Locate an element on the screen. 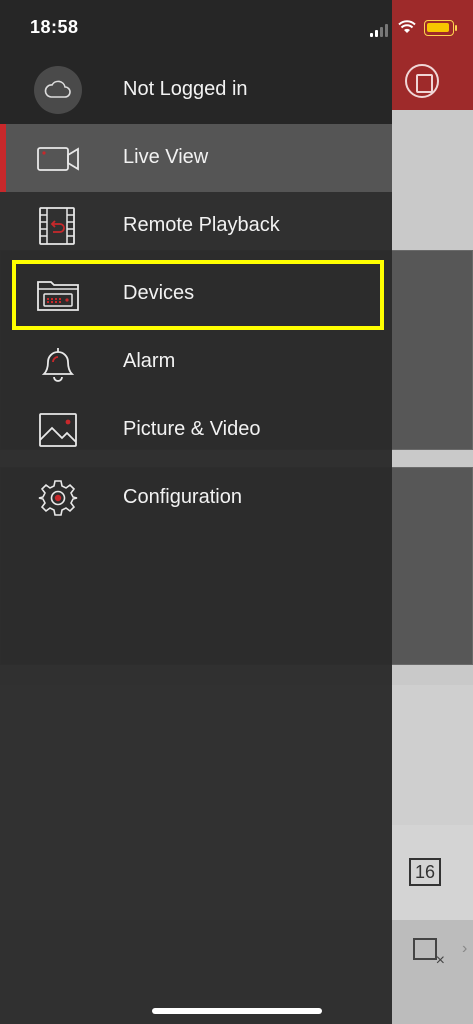  bell-icon is located at coordinates (58, 365).